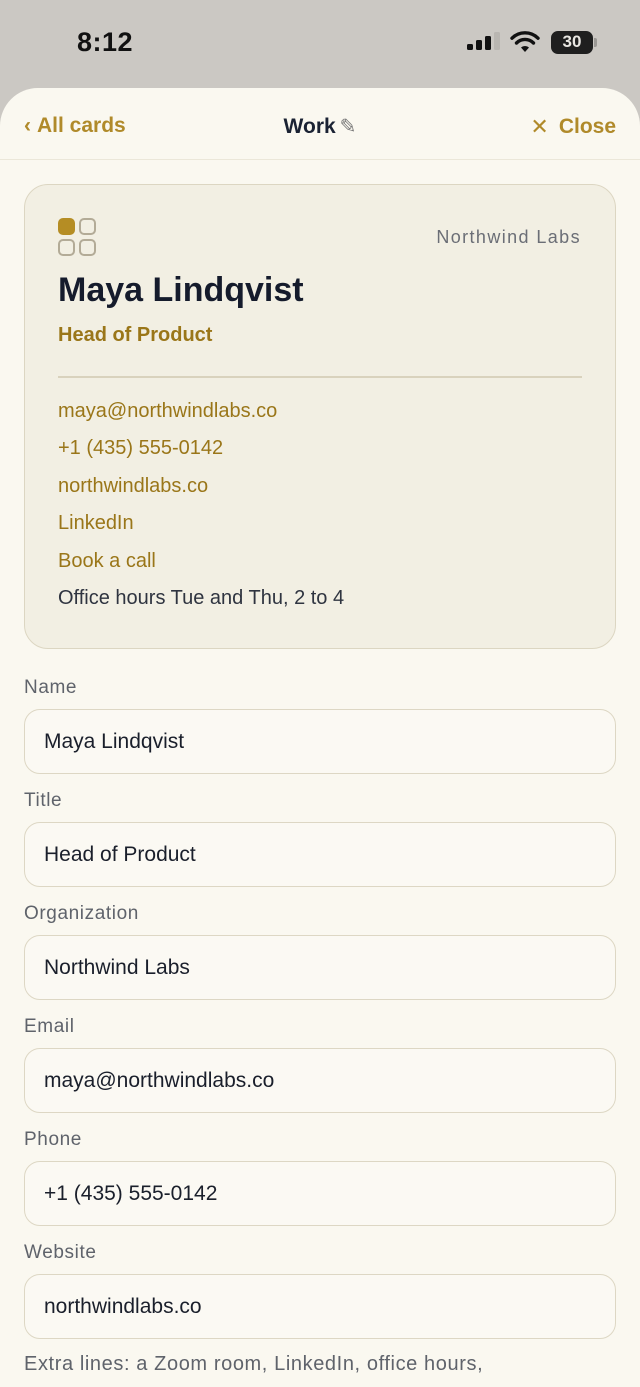 This screenshot has height=1387, width=640. I want to click on battery-percentage: 30, so click(572, 41).